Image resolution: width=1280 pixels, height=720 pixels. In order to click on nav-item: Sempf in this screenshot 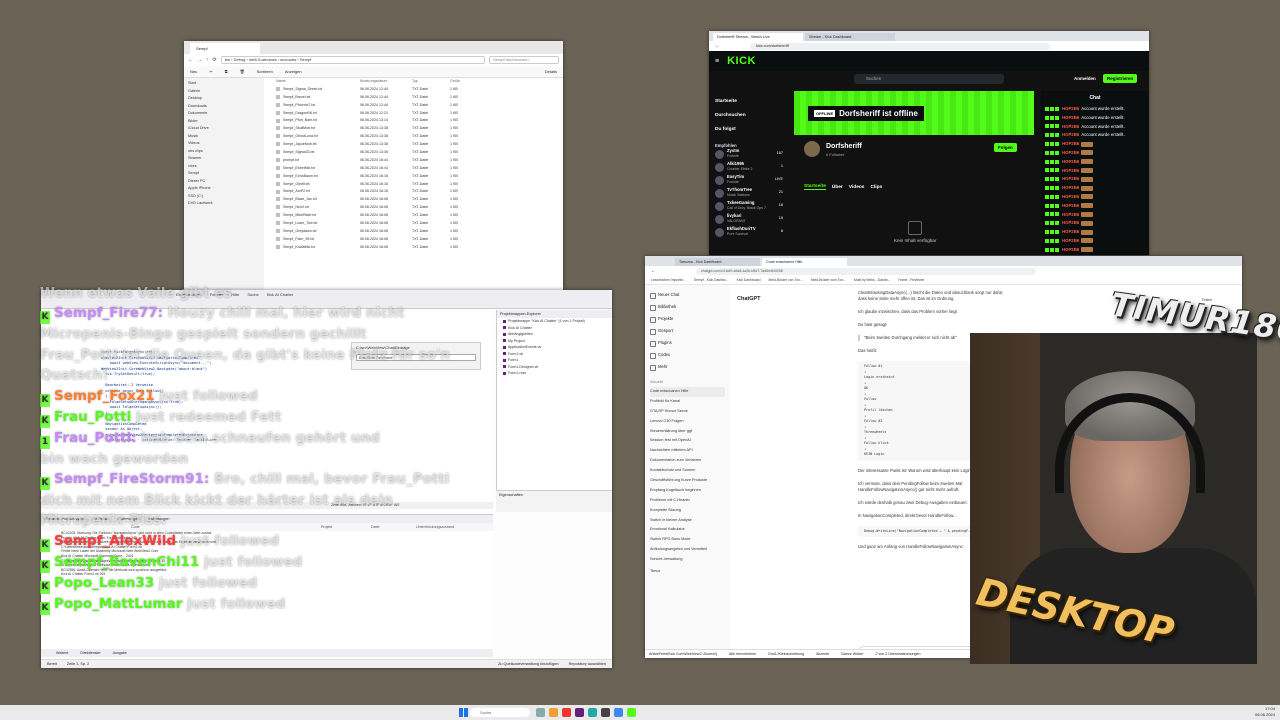, I will do `click(223, 174)`.